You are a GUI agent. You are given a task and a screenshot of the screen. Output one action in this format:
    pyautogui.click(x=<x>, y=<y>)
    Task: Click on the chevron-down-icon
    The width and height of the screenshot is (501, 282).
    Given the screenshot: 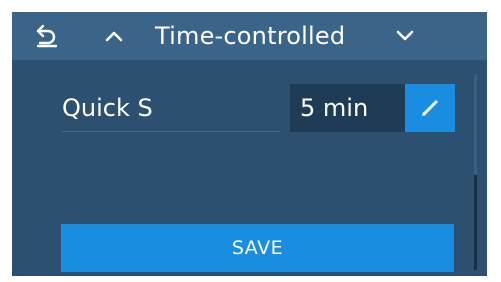 What is the action you would take?
    pyautogui.click(x=405, y=35)
    